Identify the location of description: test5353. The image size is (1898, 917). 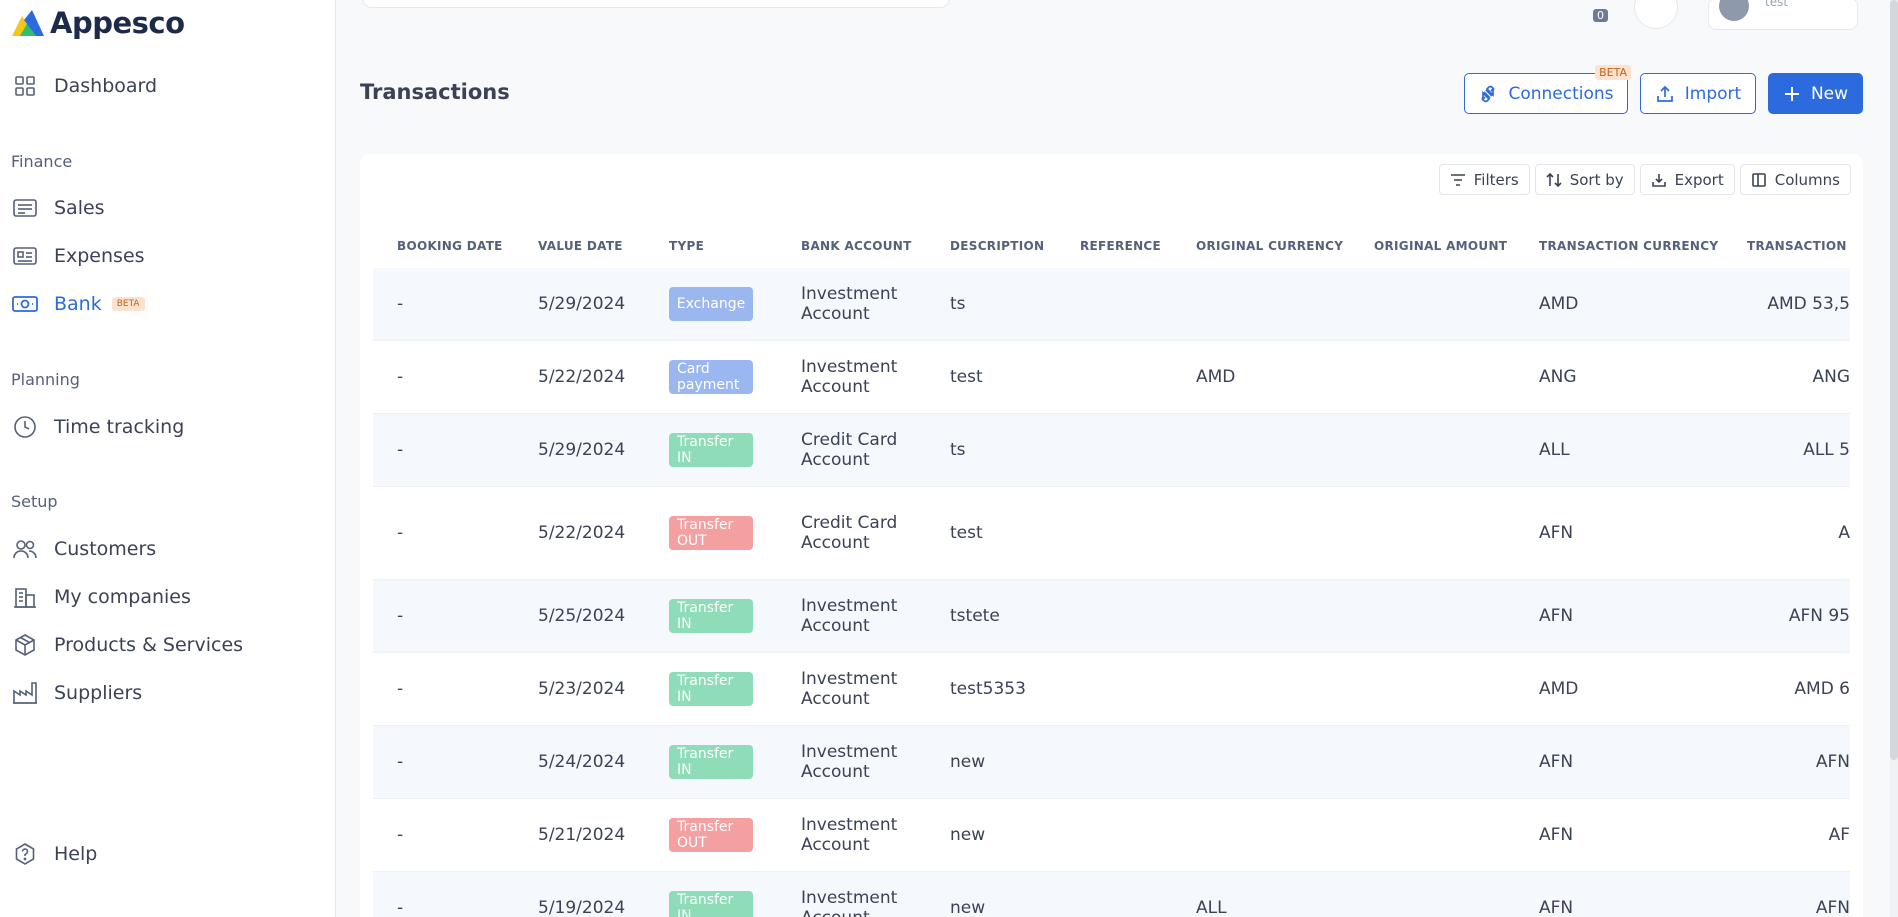
(988, 689).